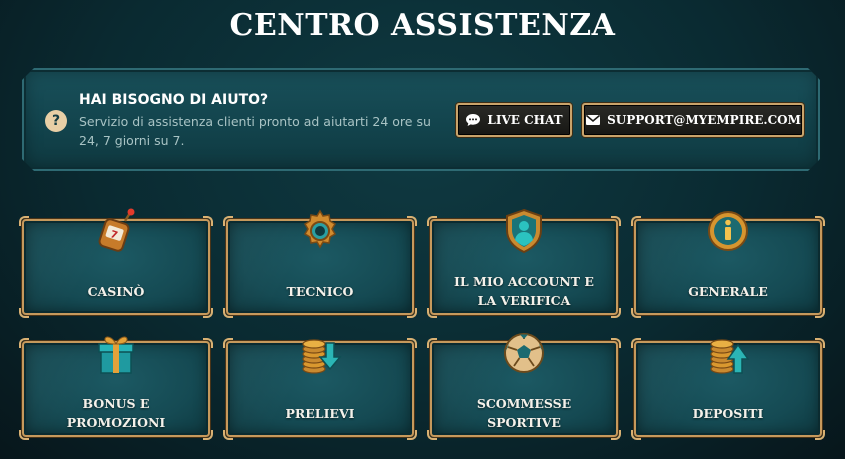  What do you see at coordinates (116, 413) in the screenshot?
I see `category-label: BONUS E PROMOZIONI` at bounding box center [116, 413].